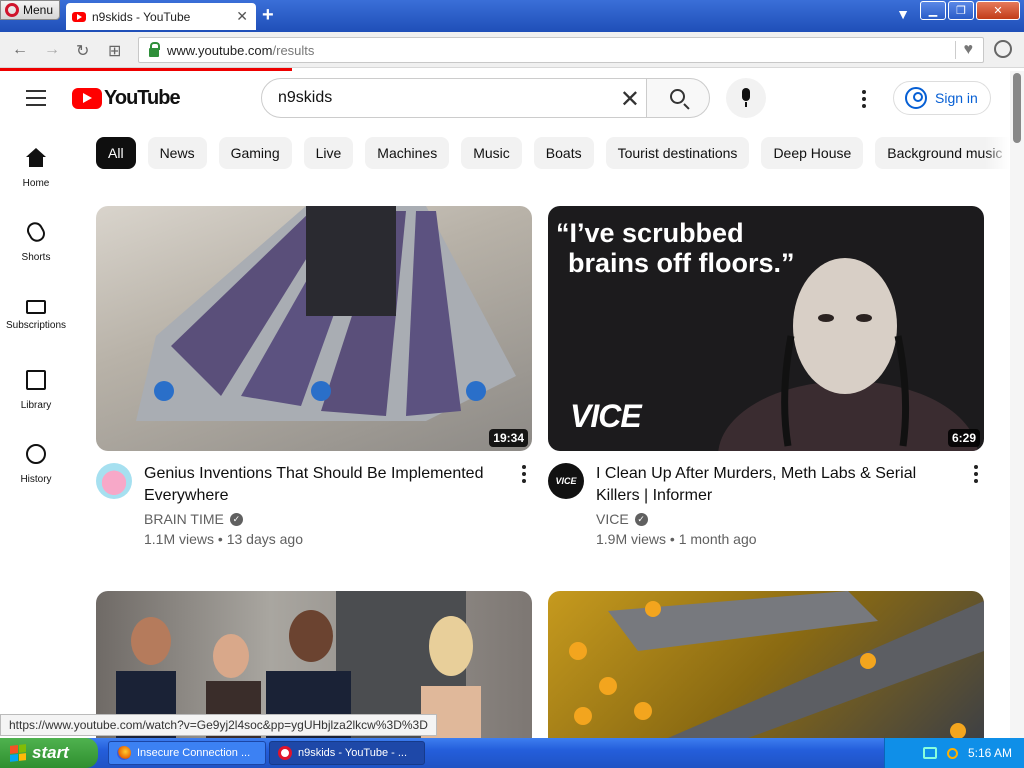  I want to click on channel-name: BRAIN TIME, so click(184, 519).